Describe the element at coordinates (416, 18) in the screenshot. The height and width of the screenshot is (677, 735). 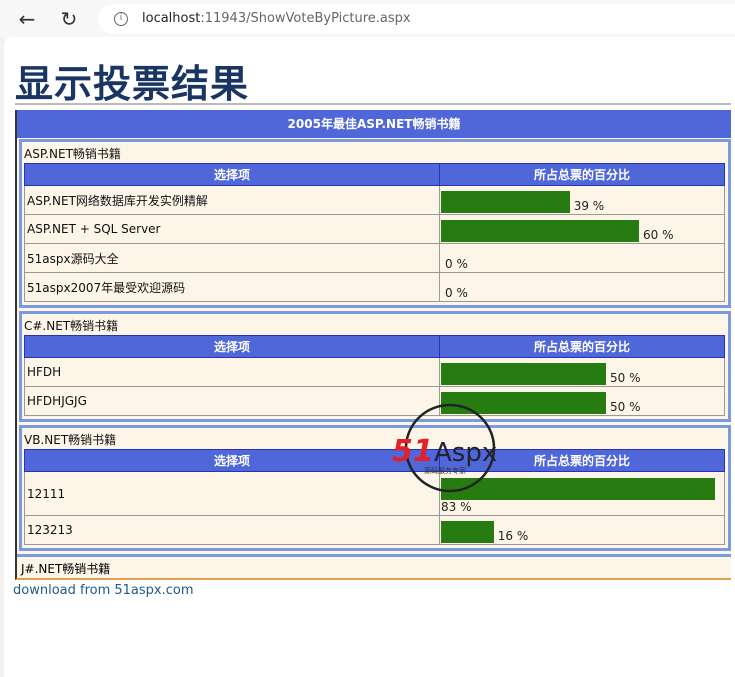
I see `address-bar: i localhost:11943/ShowVoteByPicture.aspx` at that location.